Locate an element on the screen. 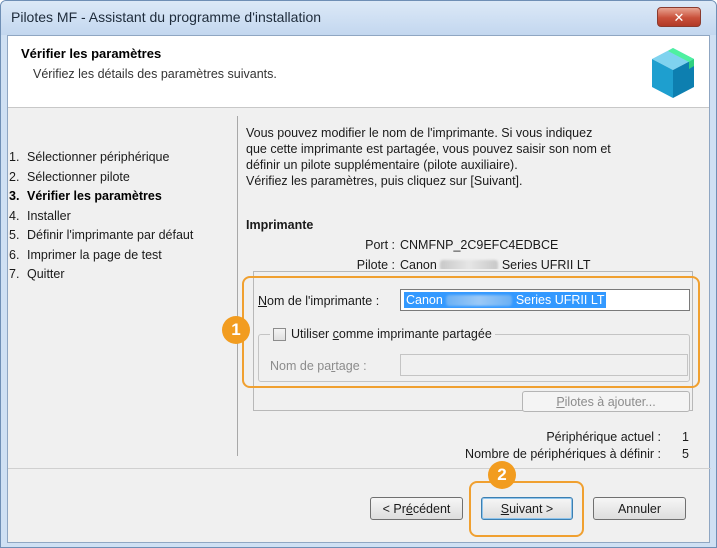 Image resolution: width=717 pixels, height=548 pixels. step-item: 5. Définir l'imprimante par défaut is located at coordinates (101, 235).